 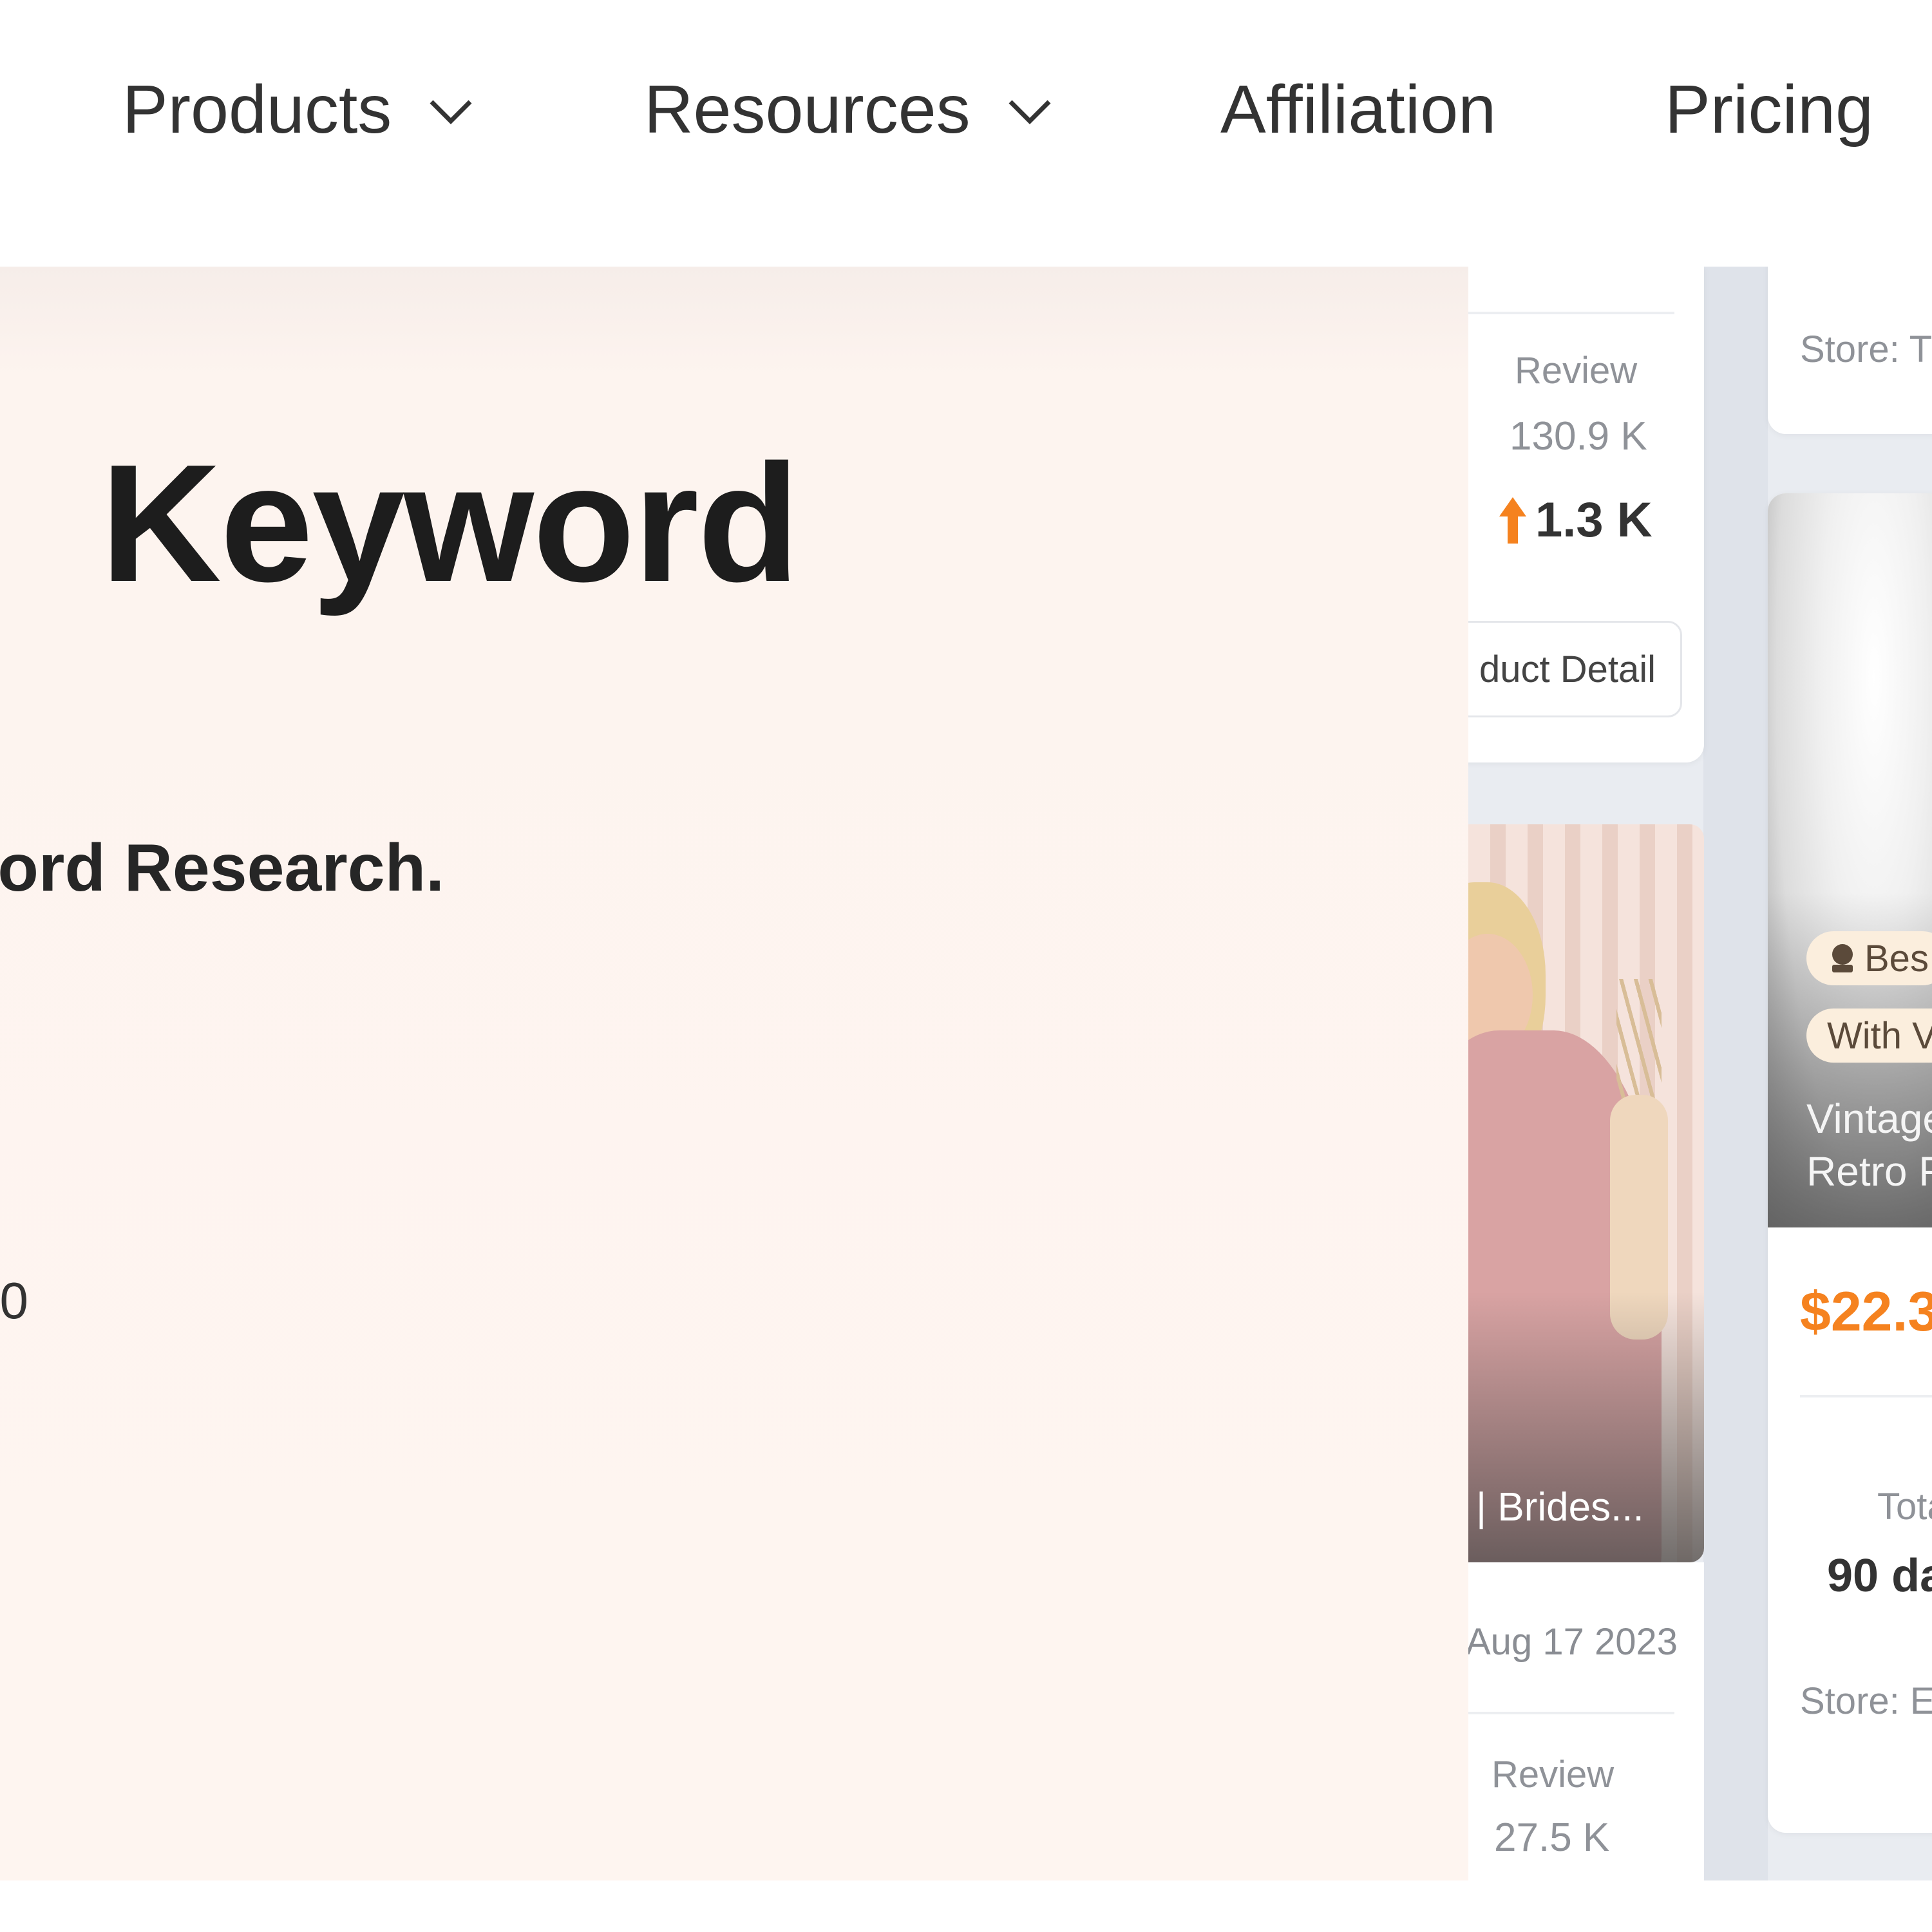 What do you see at coordinates (1869, 1118) in the screenshot?
I see `product-title-line1: Vintage` at bounding box center [1869, 1118].